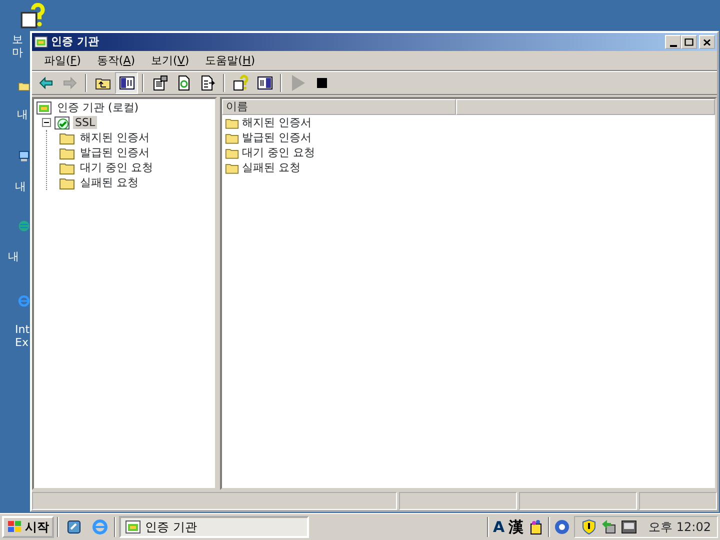 The image size is (720, 540). What do you see at coordinates (214, 527) in the screenshot?
I see `taskbar-button: 인증 기관` at bounding box center [214, 527].